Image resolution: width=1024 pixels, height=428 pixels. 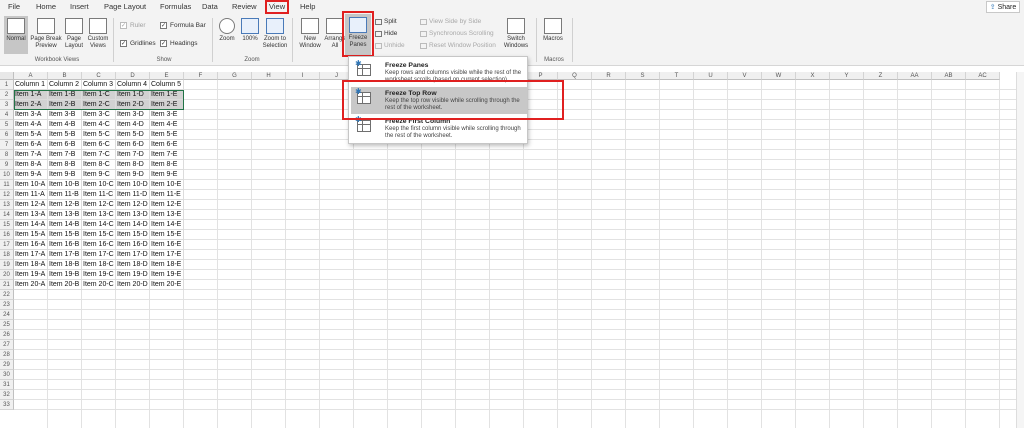 I want to click on unhide-button: Unhide, so click(x=390, y=45).